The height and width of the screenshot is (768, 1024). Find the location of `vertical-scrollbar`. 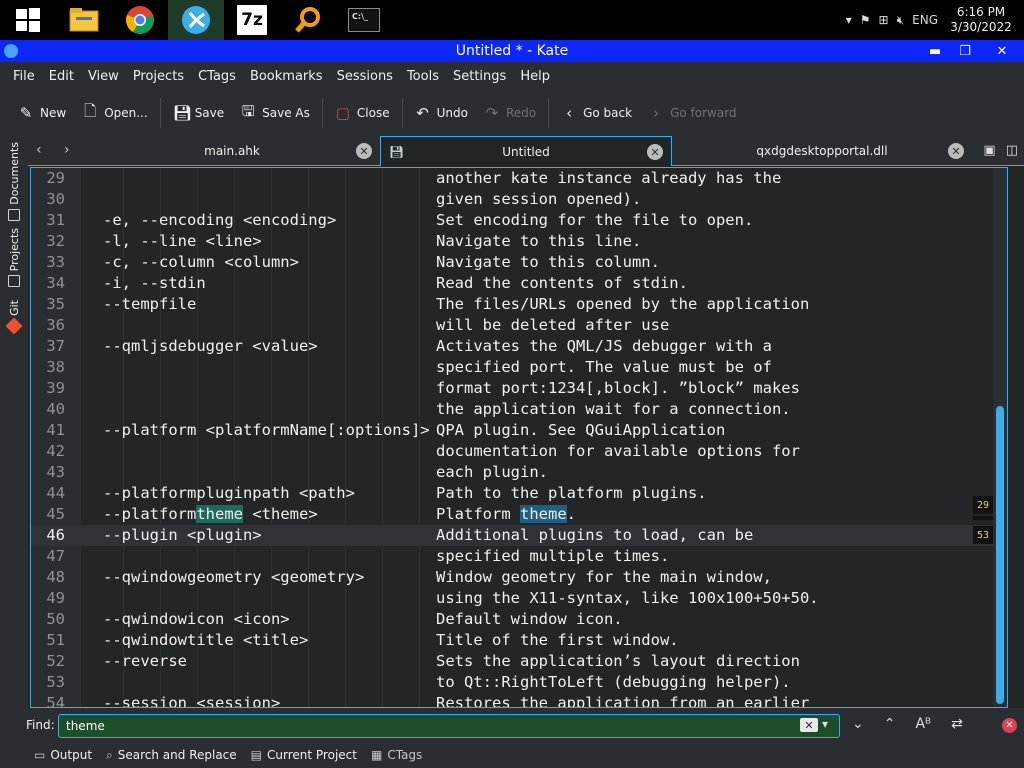

vertical-scrollbar is located at coordinates (1000, 437).